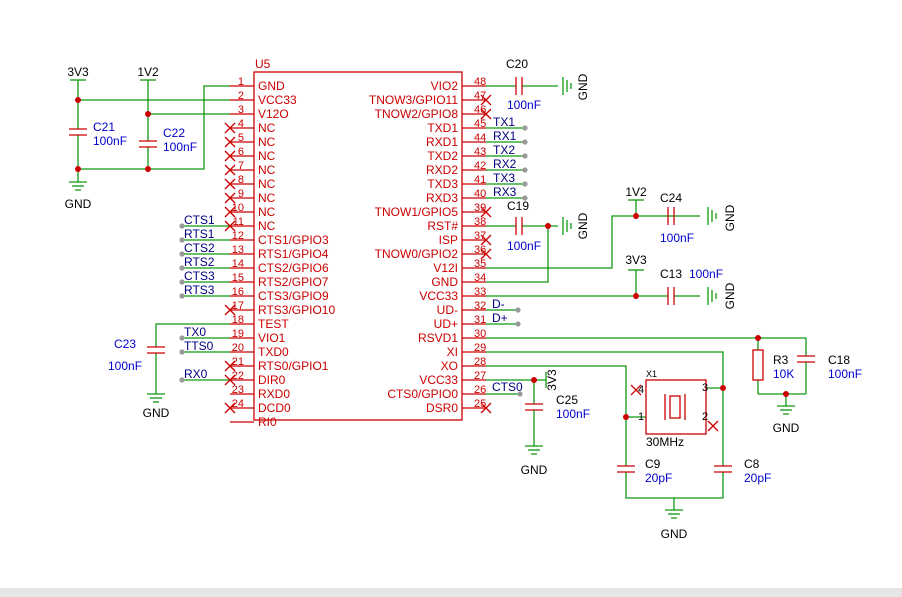 The height and width of the screenshot is (597, 902). What do you see at coordinates (480, 138) in the screenshot?
I see `pin-number: 44` at bounding box center [480, 138].